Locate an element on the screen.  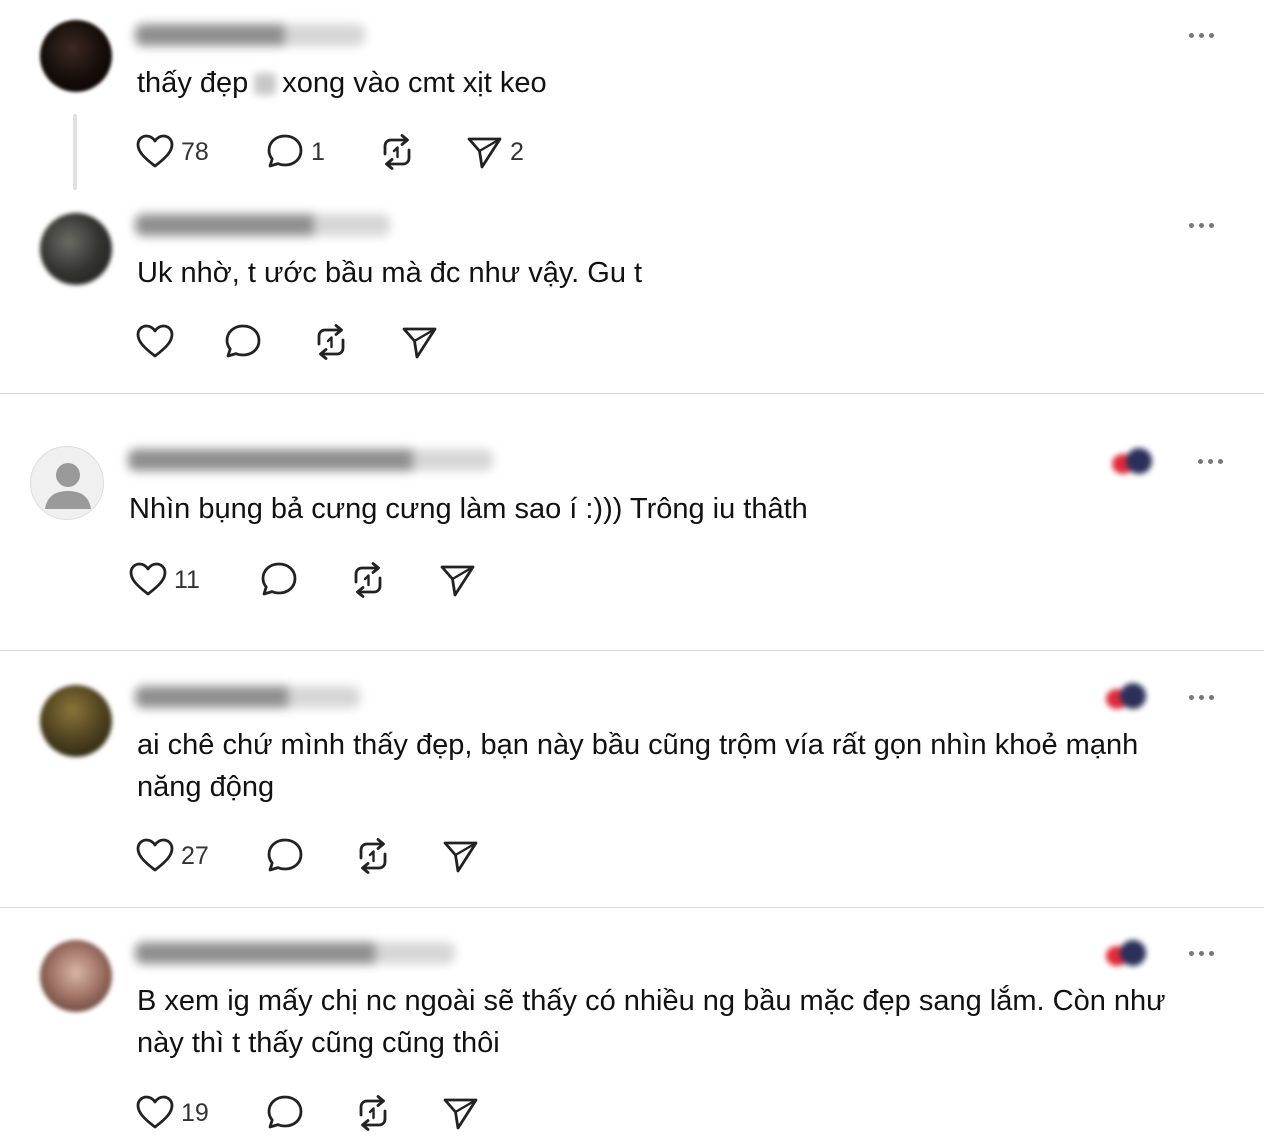
action-bar: 11 is located at coordinates (338, 580).